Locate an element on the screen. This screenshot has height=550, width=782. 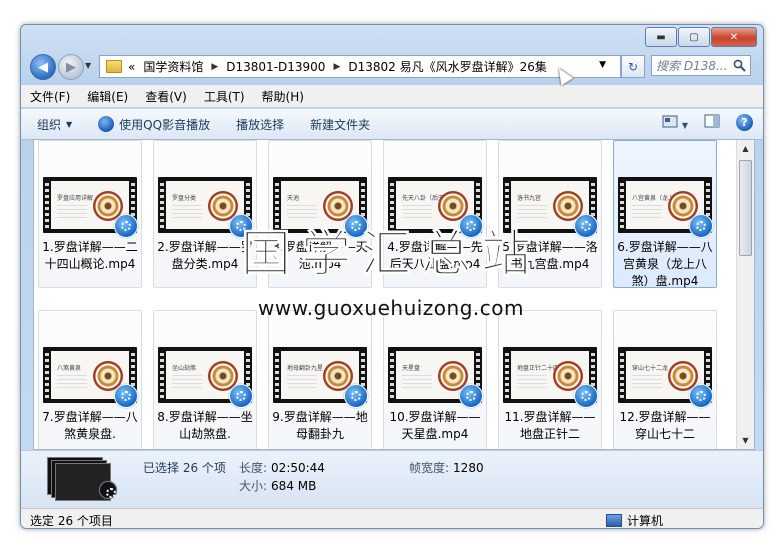
maximize-button: ▢ is located at coordinates (694, 37).